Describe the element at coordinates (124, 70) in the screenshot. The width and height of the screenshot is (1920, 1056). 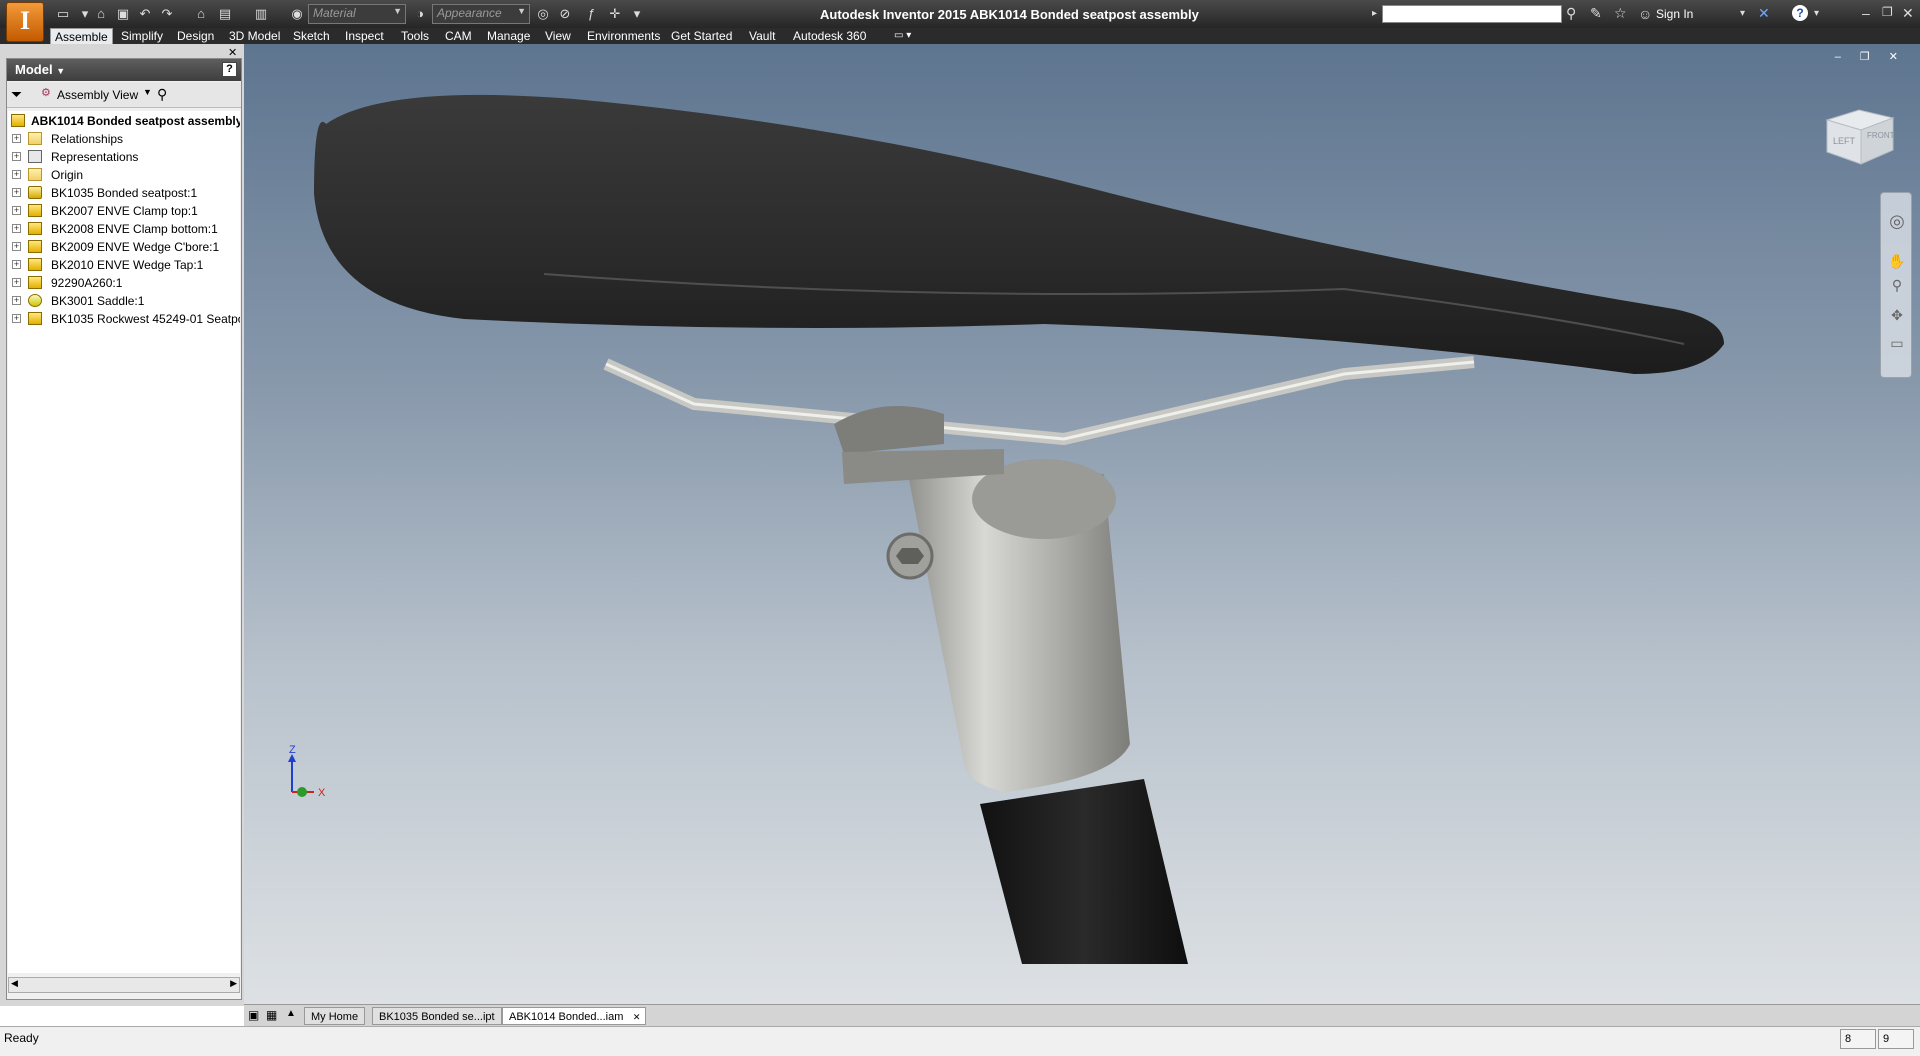
I see `browser-header: Model ▼ ?` at that location.